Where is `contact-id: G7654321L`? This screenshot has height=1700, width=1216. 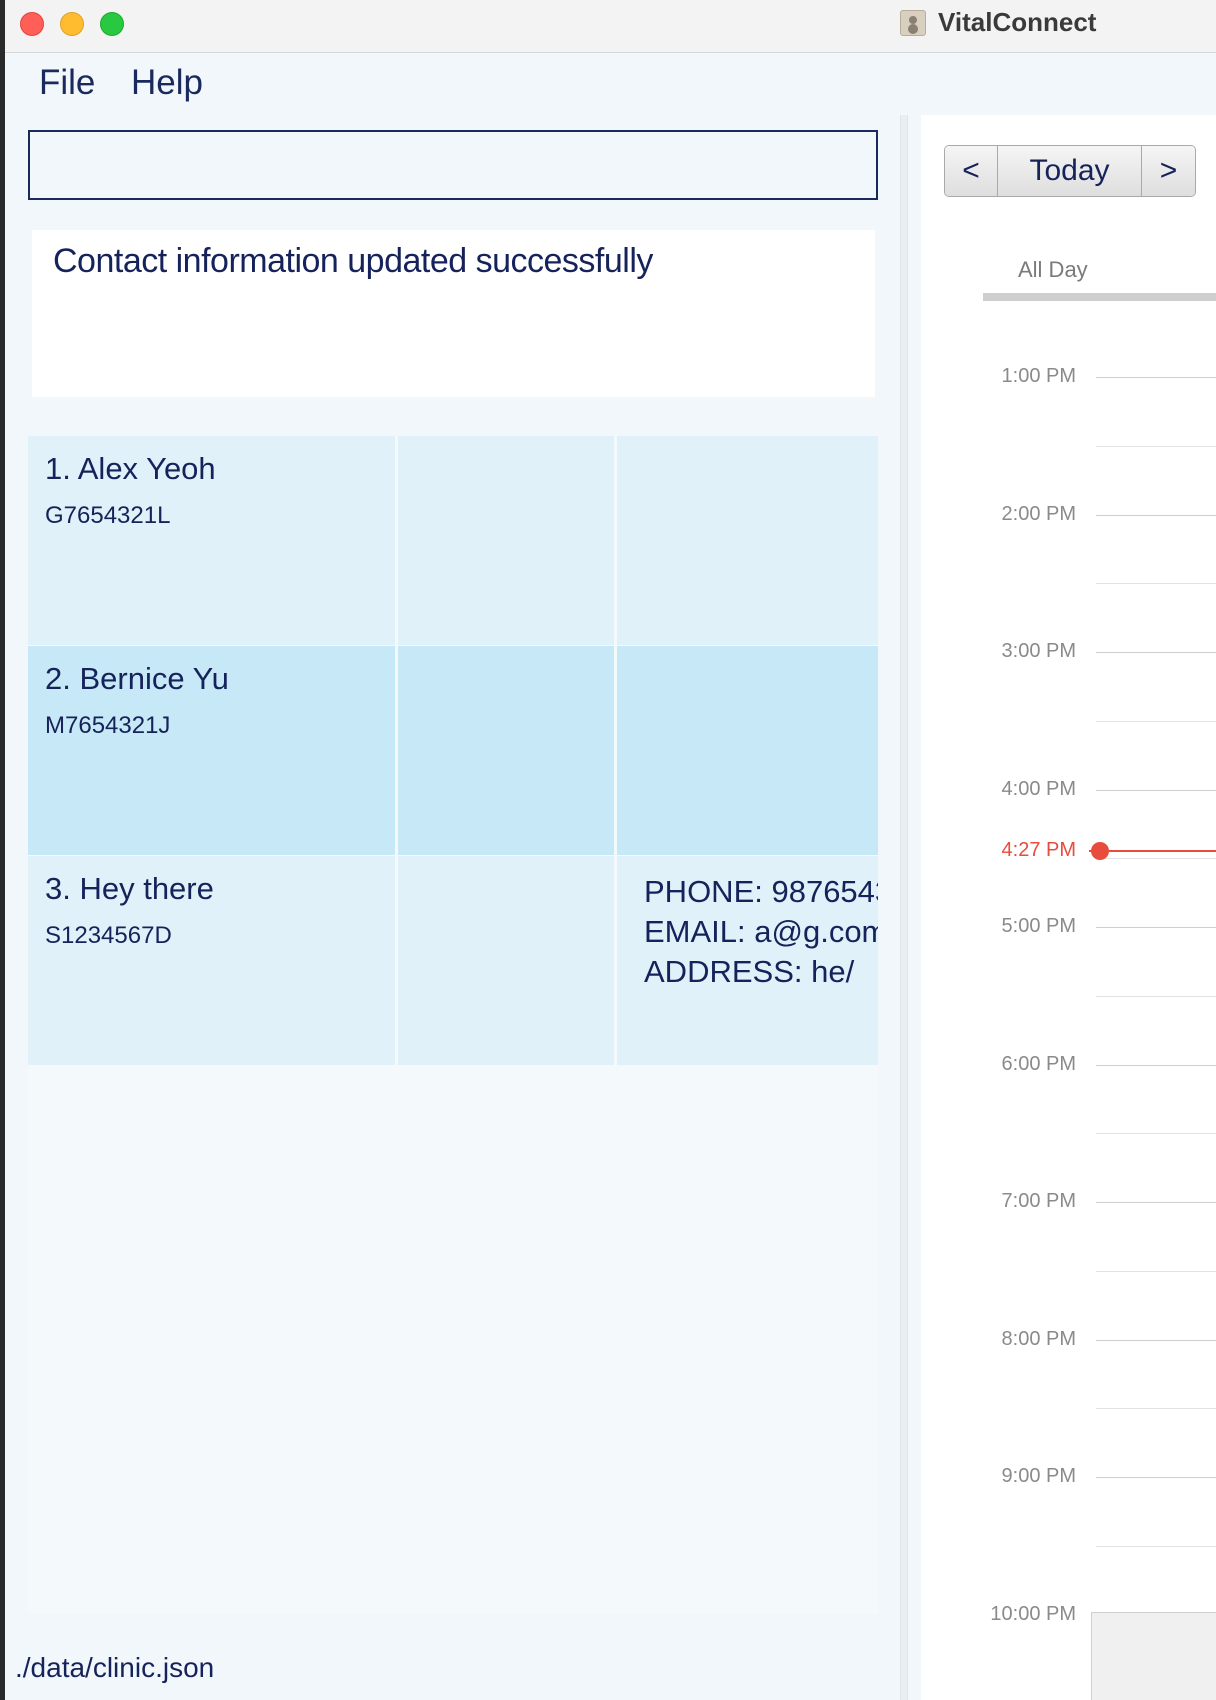 contact-id: G7654321L is located at coordinates (108, 515).